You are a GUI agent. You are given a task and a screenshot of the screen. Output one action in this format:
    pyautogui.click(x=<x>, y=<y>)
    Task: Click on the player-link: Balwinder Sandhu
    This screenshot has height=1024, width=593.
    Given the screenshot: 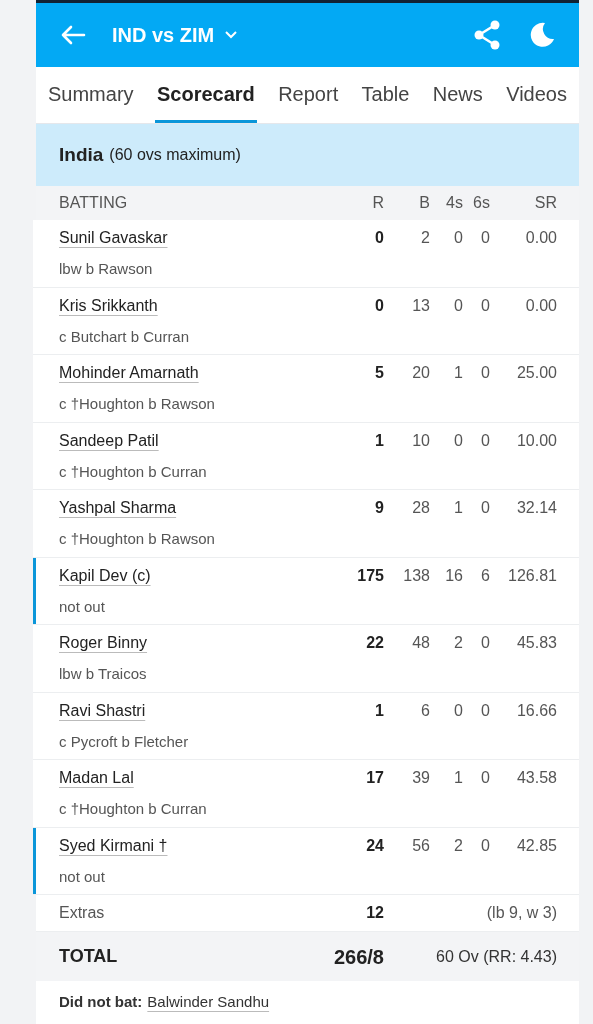 What is the action you would take?
    pyautogui.click(x=208, y=1002)
    